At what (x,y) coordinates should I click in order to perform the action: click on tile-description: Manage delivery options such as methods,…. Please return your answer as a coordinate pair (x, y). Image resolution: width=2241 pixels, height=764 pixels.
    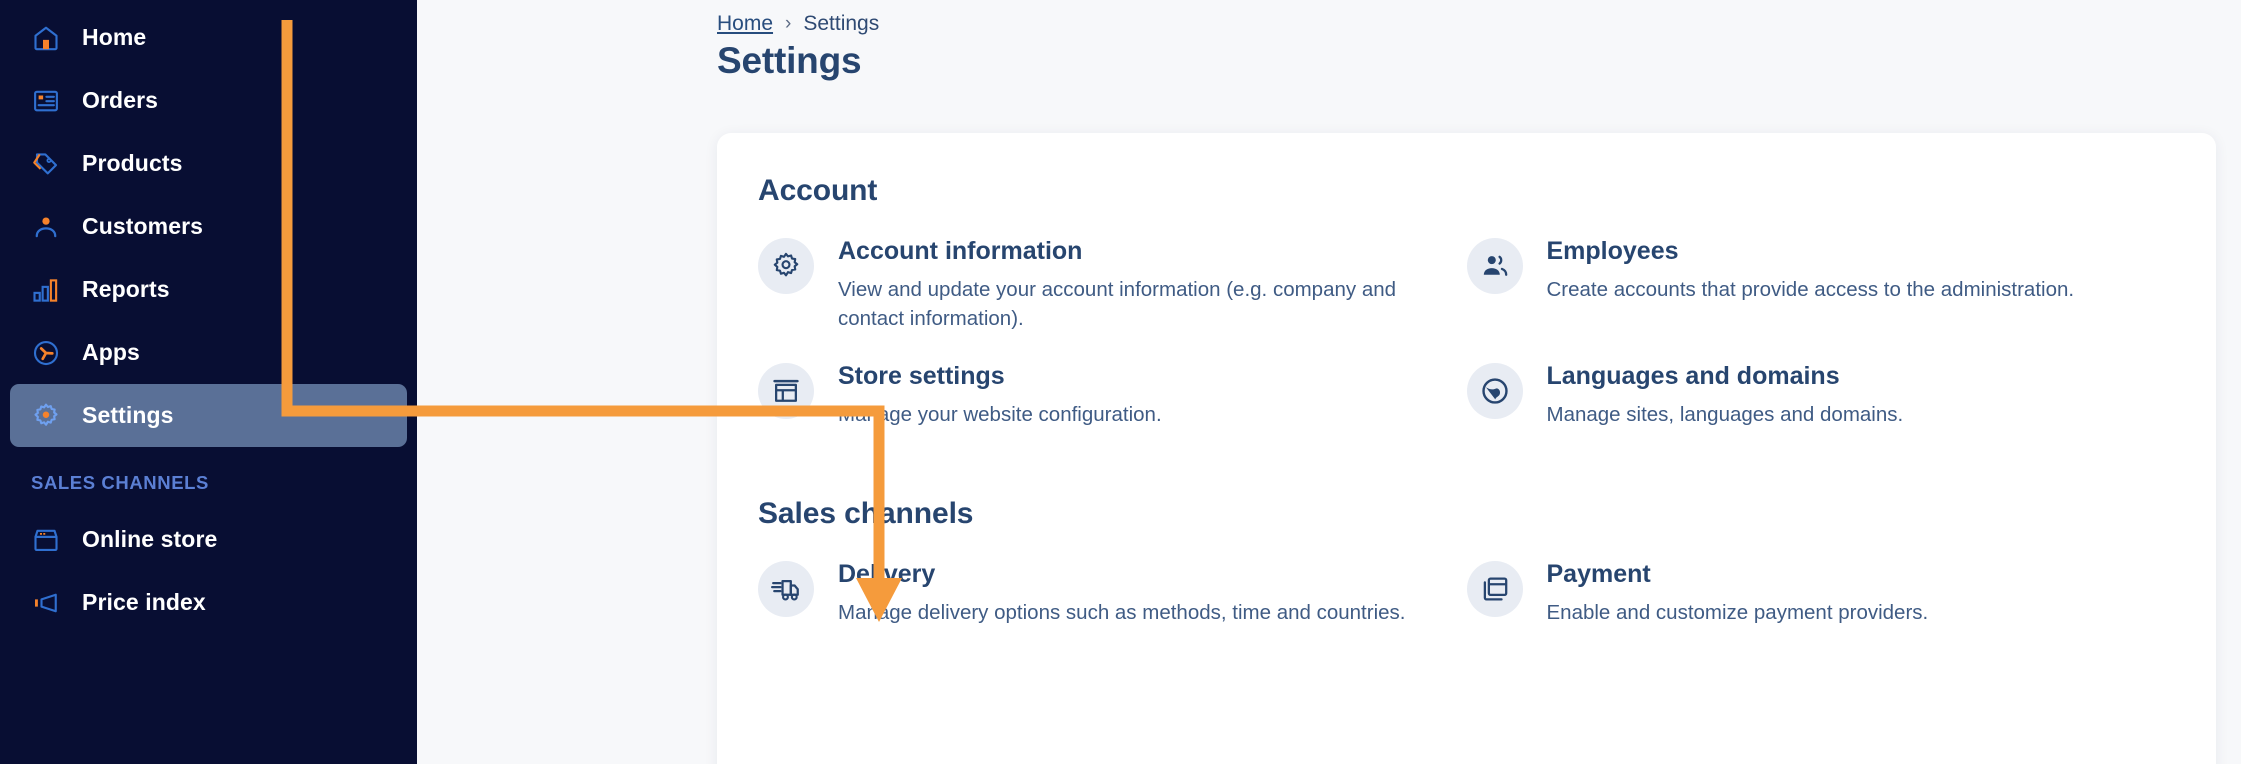
    Looking at the image, I should click on (1122, 613).